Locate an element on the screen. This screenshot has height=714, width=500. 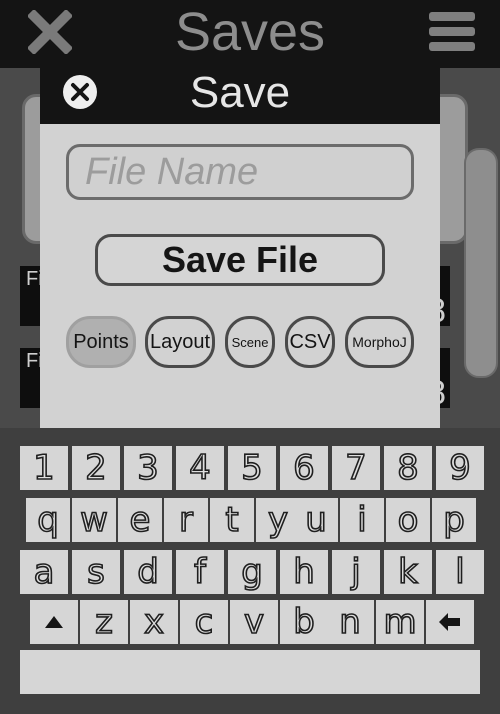
key-8: 8 is located at coordinates (408, 468).